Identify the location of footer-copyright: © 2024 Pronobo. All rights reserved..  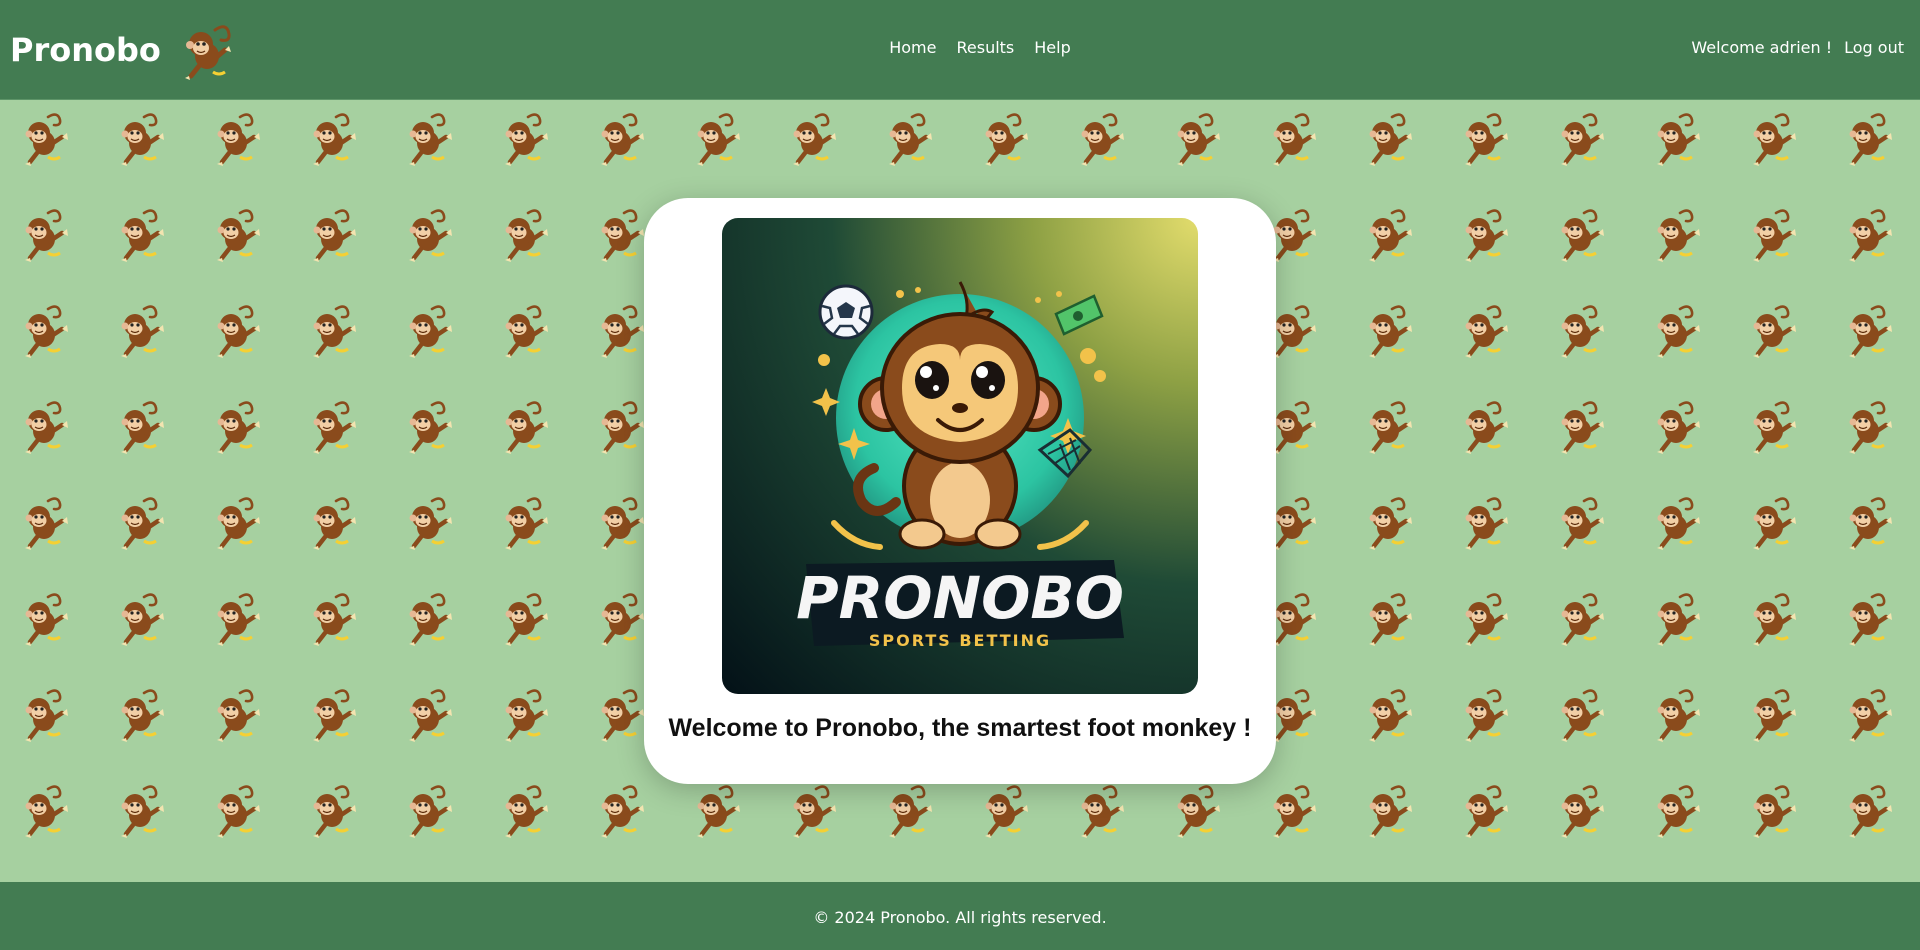
(960, 917).